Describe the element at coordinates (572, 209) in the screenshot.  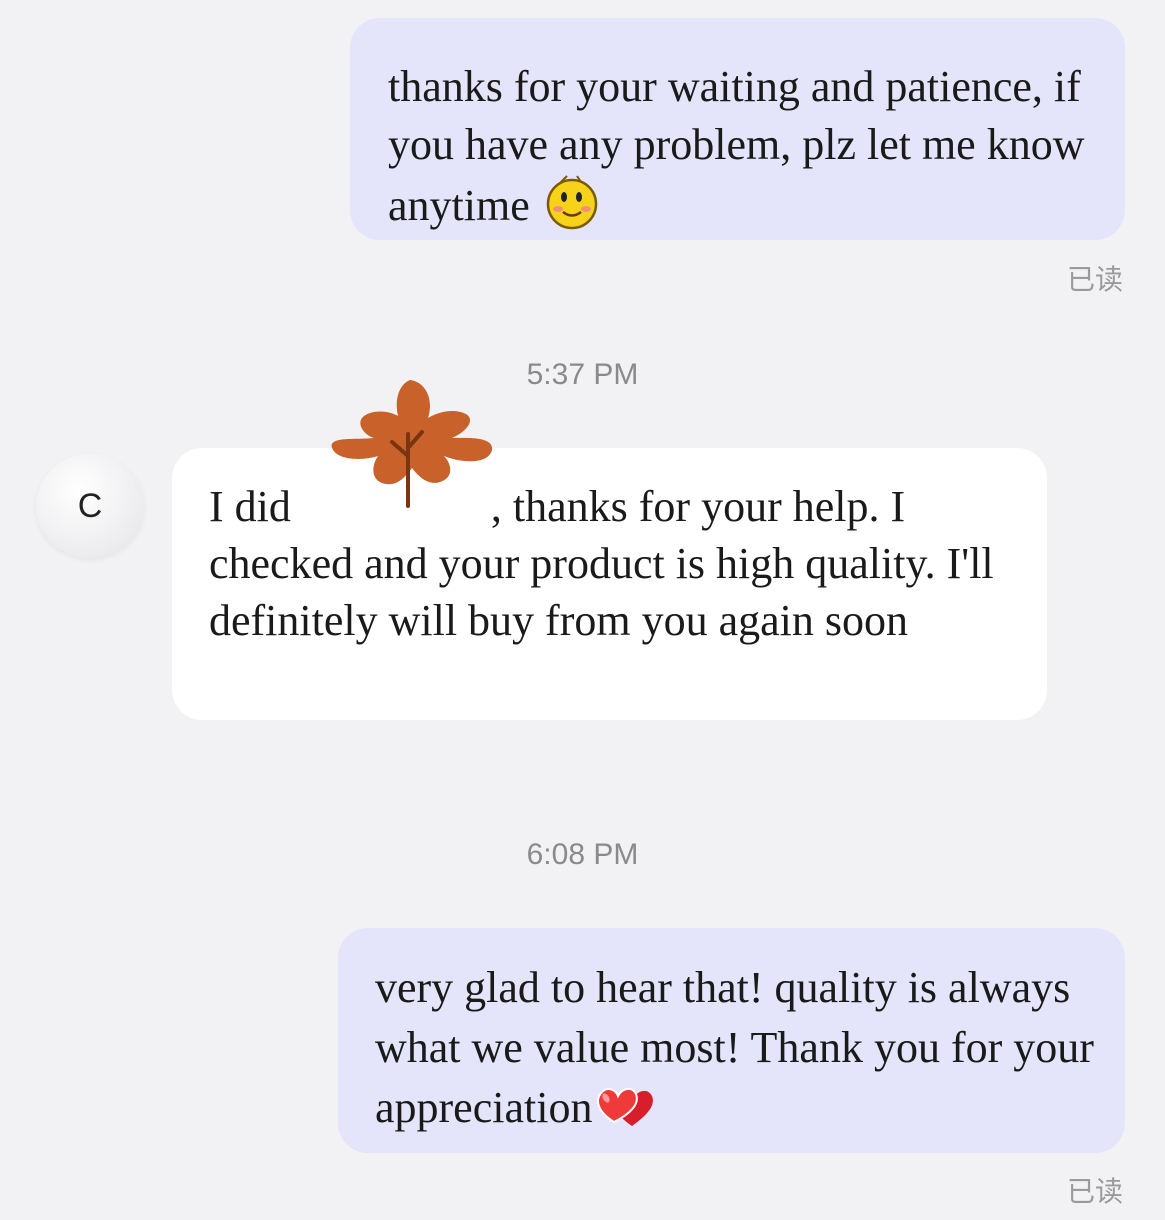
I see `smiley-face-icon` at that location.